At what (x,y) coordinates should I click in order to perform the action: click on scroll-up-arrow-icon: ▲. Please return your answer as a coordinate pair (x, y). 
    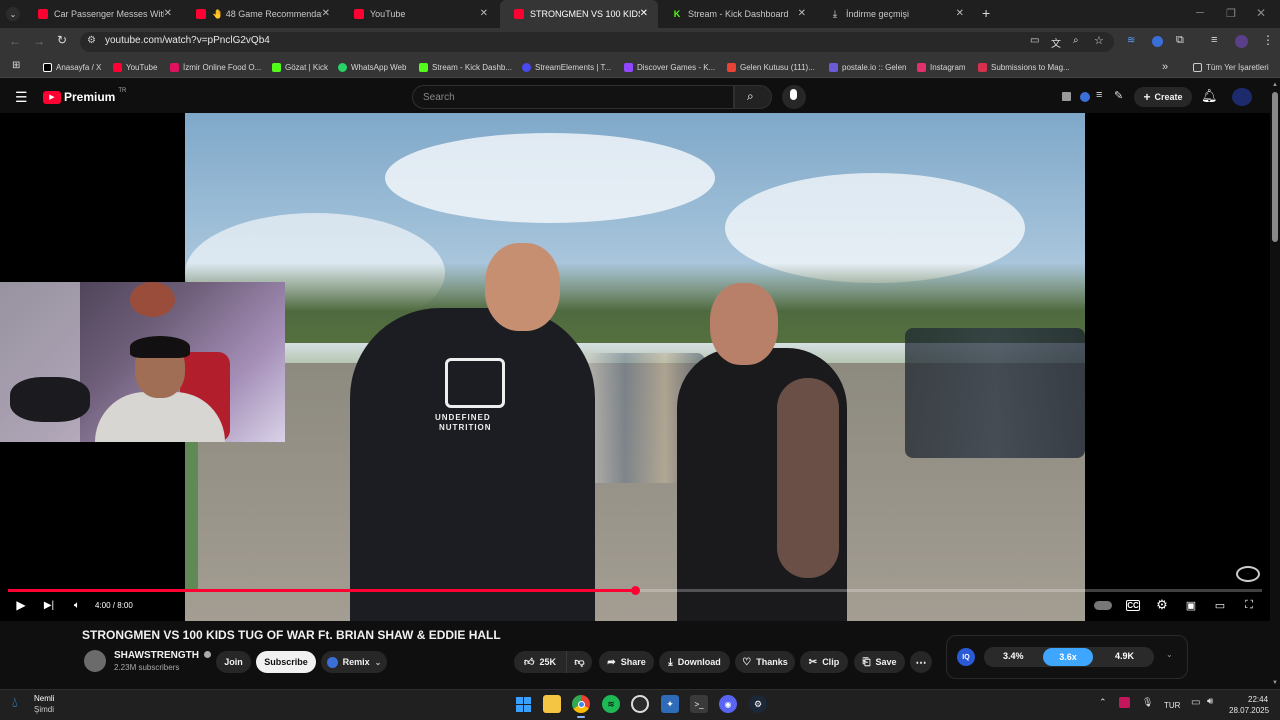
    Looking at the image, I should click on (1275, 85).